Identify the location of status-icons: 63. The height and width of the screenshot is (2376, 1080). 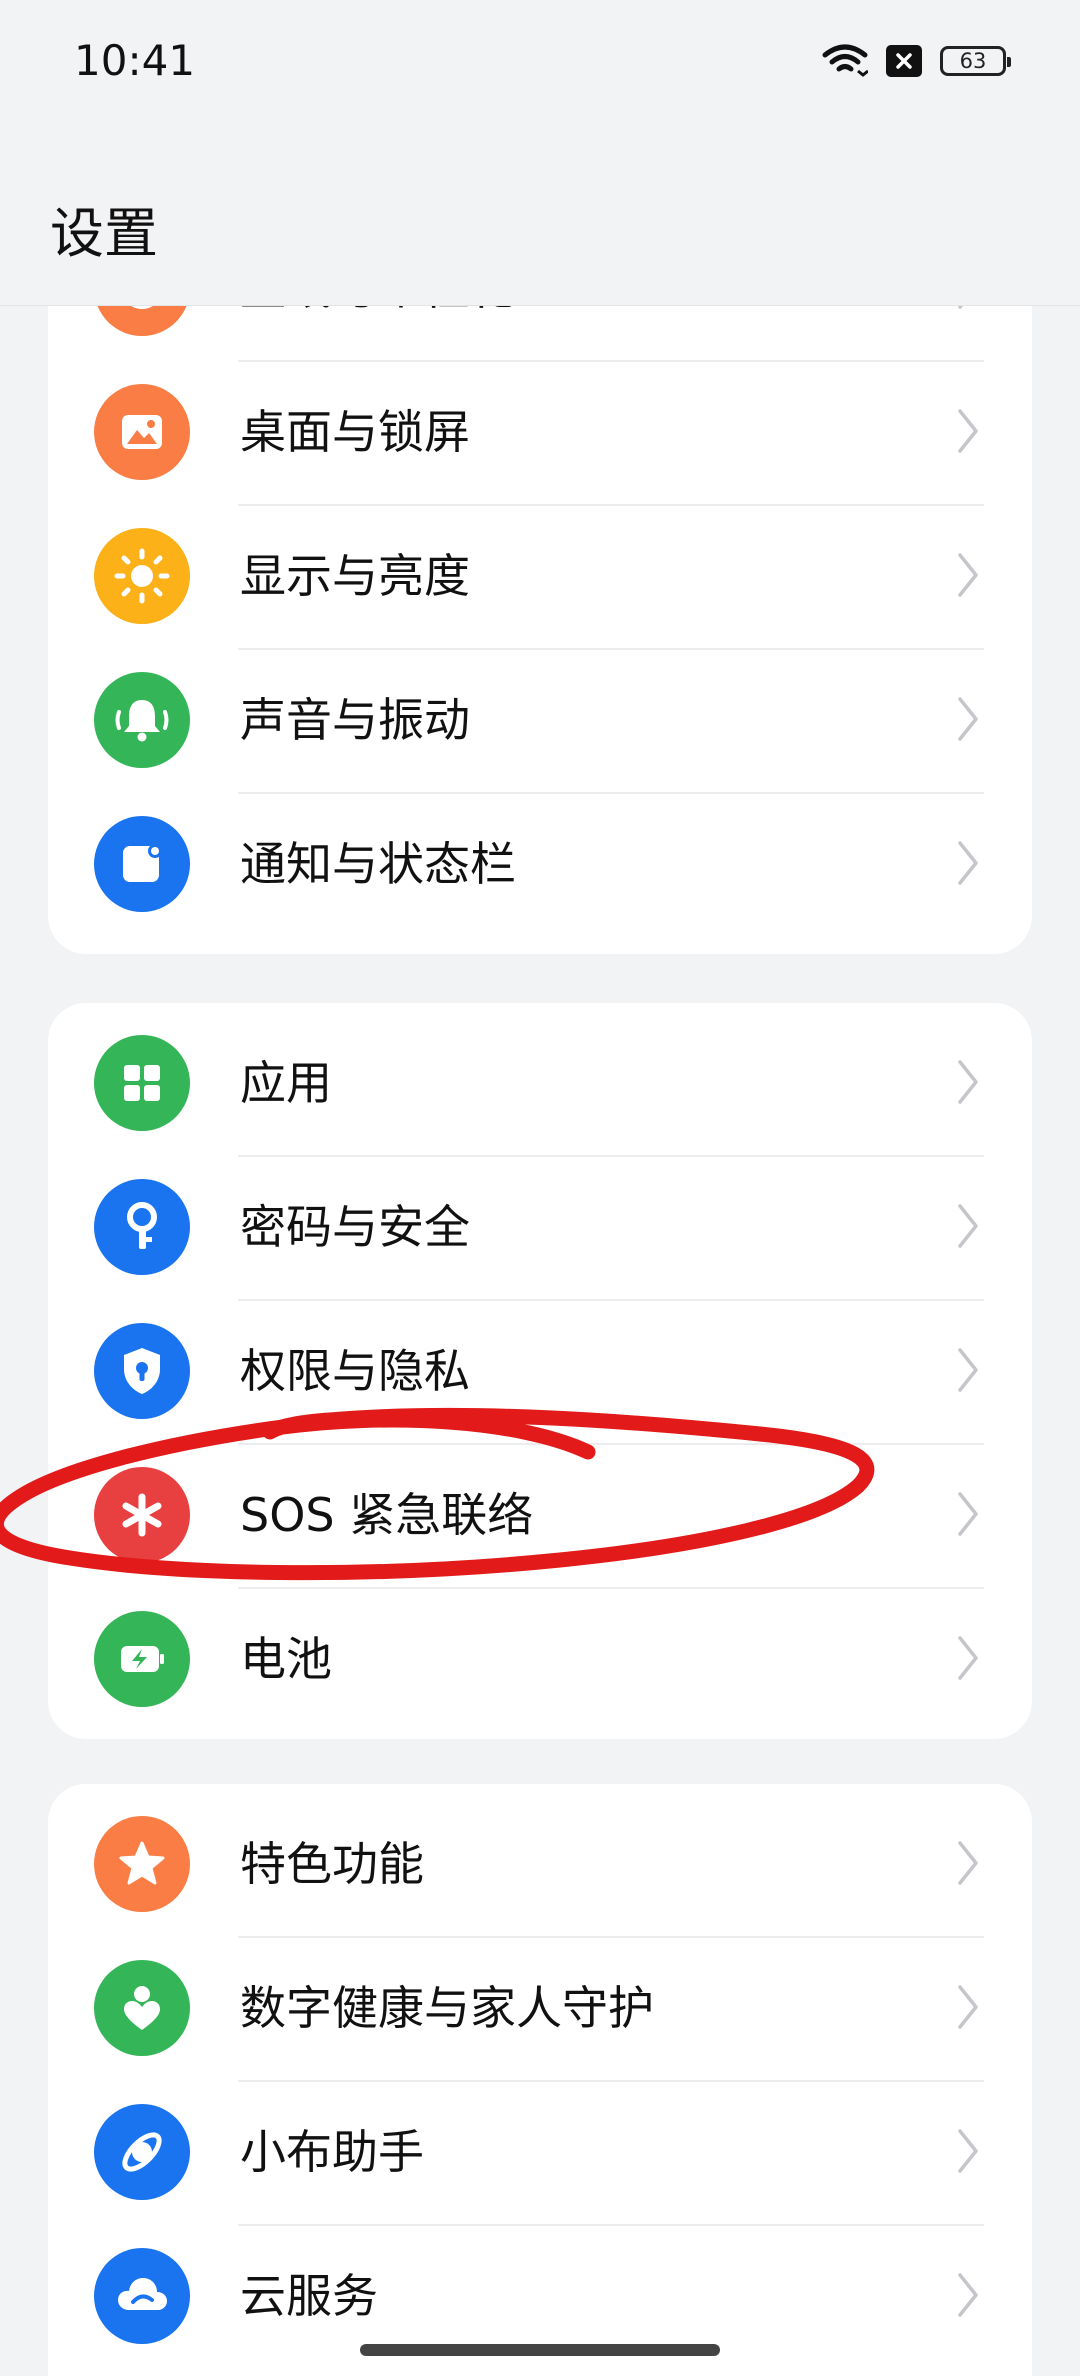
(916, 61).